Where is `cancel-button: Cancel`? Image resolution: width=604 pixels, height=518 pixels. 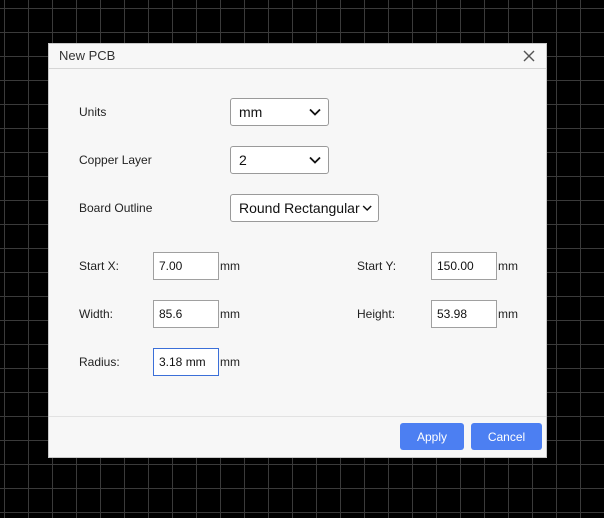
cancel-button: Cancel is located at coordinates (506, 436).